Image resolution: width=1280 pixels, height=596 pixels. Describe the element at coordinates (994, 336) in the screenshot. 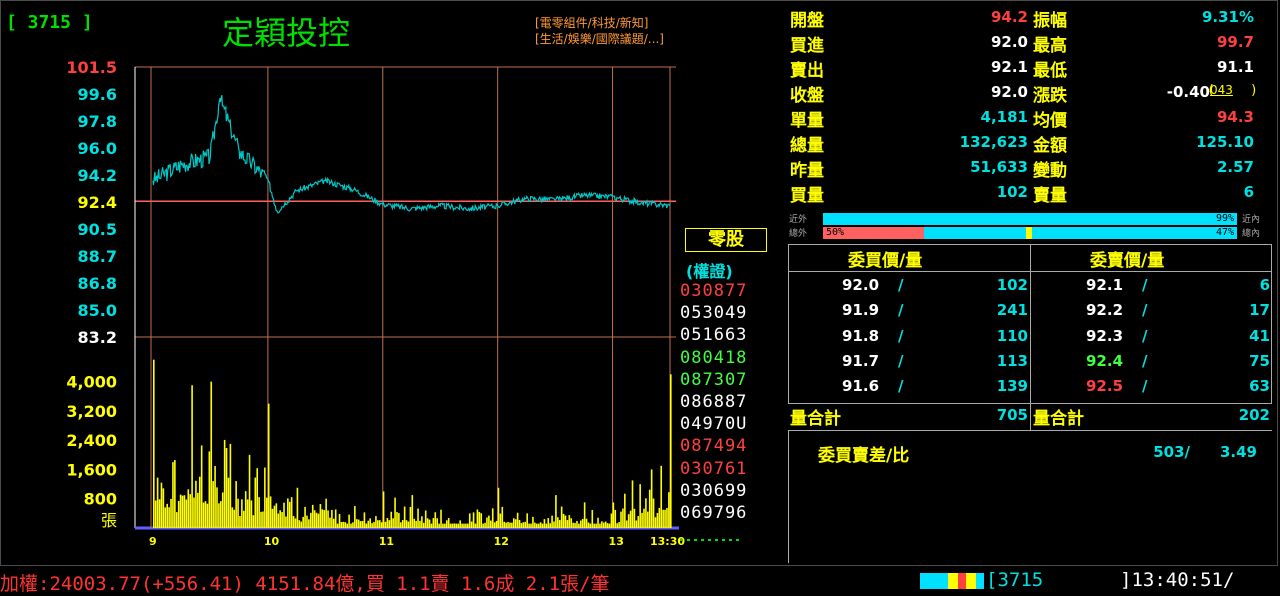

I see `bid-qty: 110` at that location.